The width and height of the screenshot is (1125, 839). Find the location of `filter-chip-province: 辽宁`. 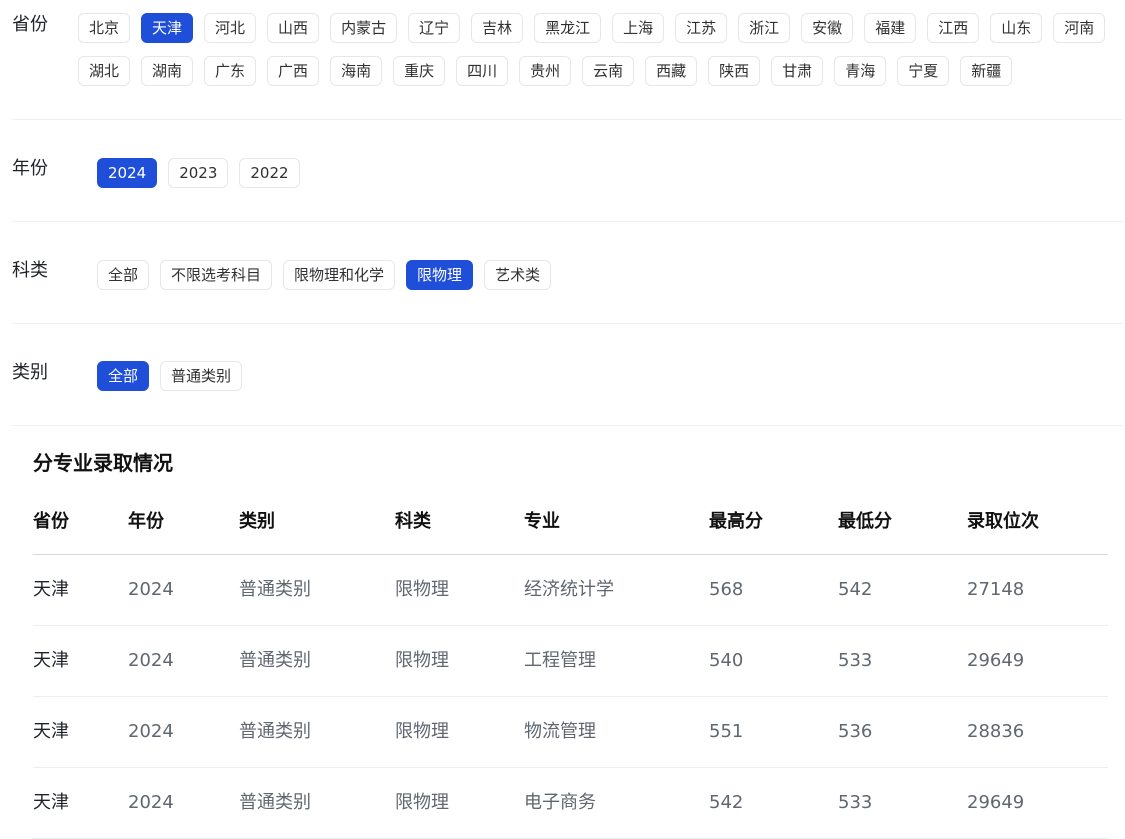

filter-chip-province: 辽宁 is located at coordinates (434, 28).